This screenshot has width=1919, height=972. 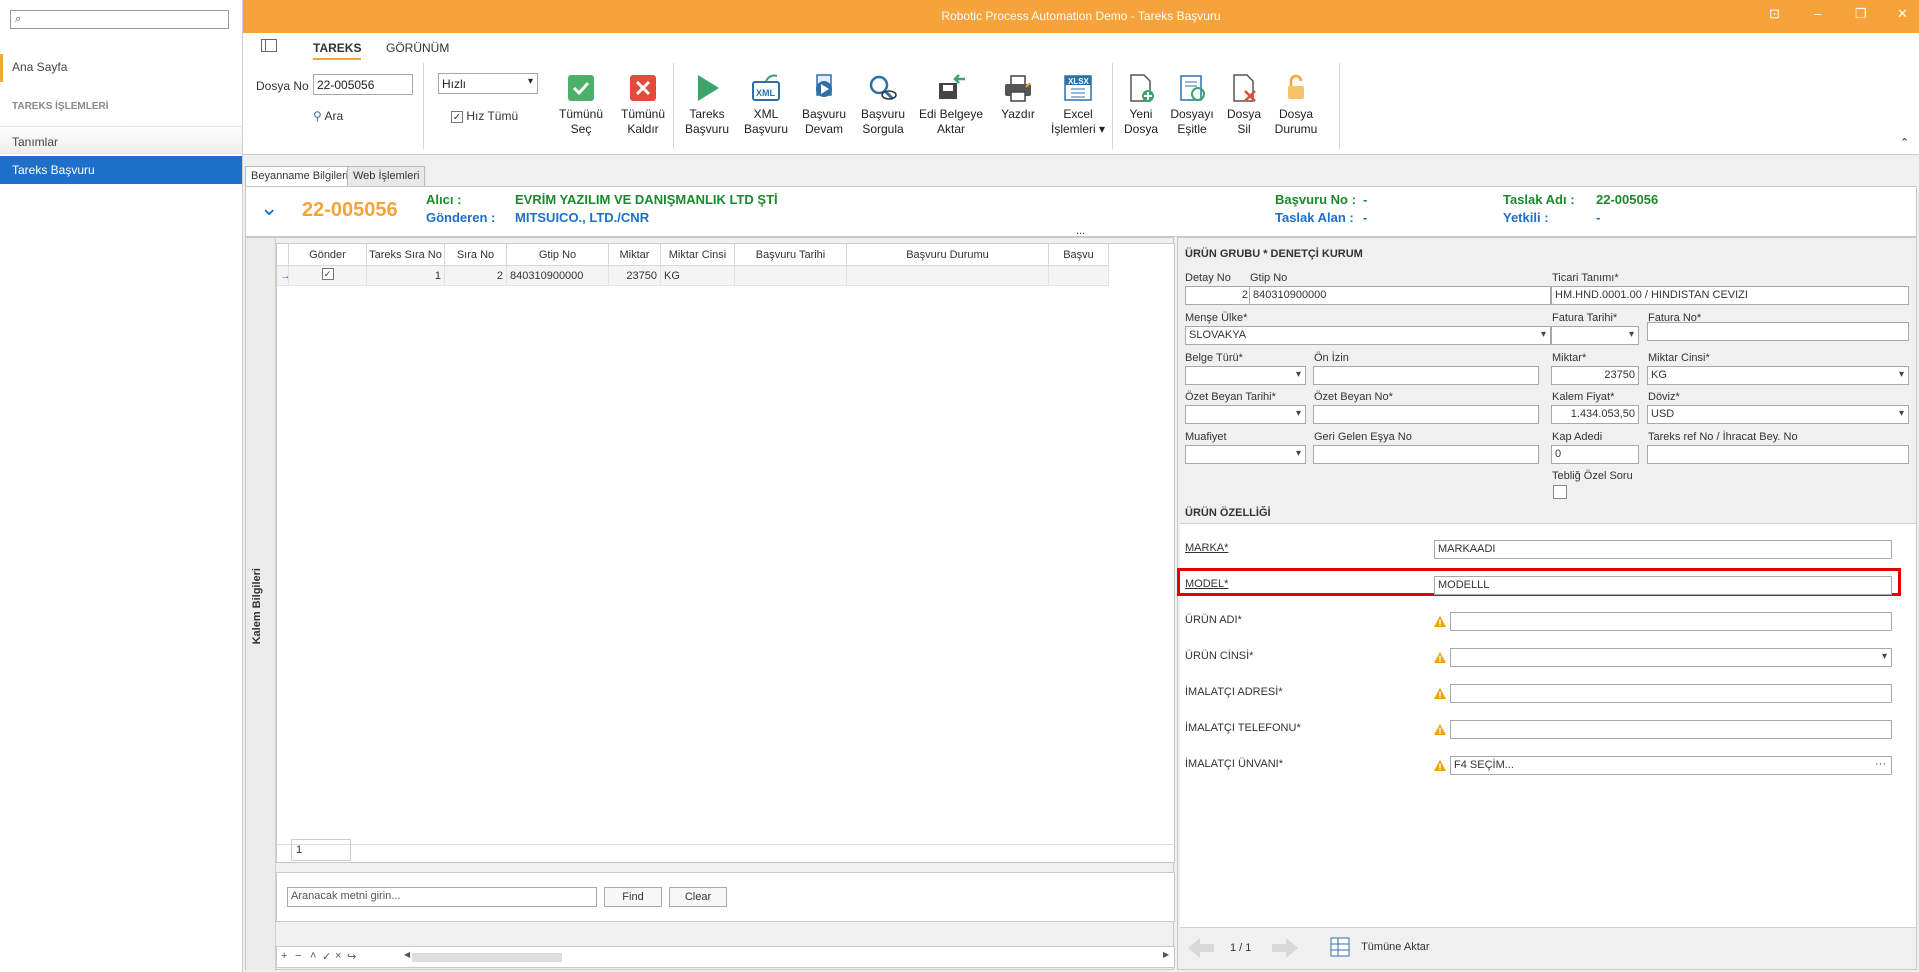 What do you see at coordinates (1583, 397) in the screenshot?
I see `kalem-fiyat-label: Kalem Fiyat*` at bounding box center [1583, 397].